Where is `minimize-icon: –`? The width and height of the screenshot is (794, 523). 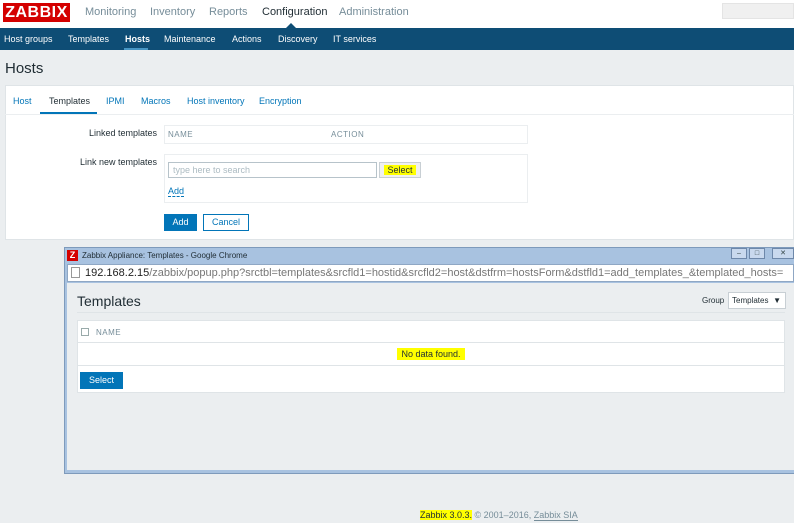
minimize-icon: – is located at coordinates (739, 253).